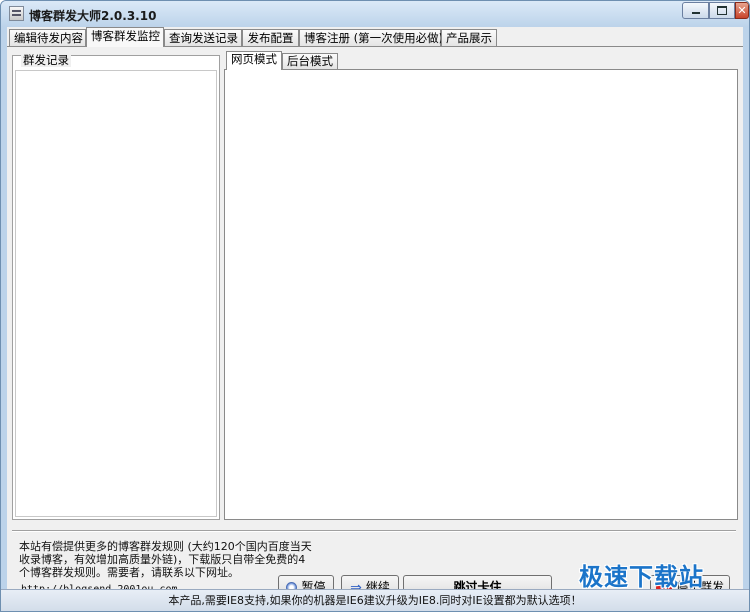 The image size is (750, 612). Describe the element at coordinates (641, 577) in the screenshot. I see `watermark-logo: 极速下载站` at that location.